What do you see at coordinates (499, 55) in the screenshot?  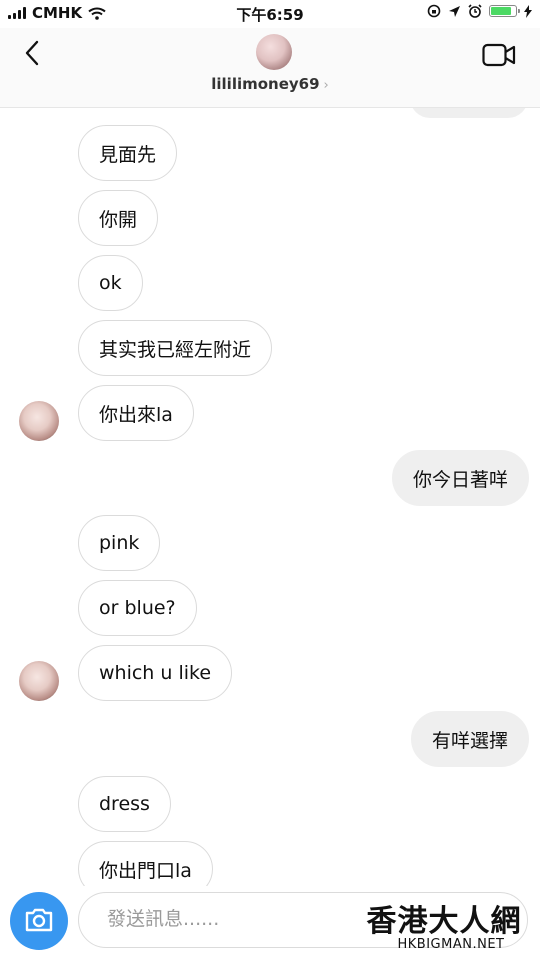 I see `video-call-icon` at bounding box center [499, 55].